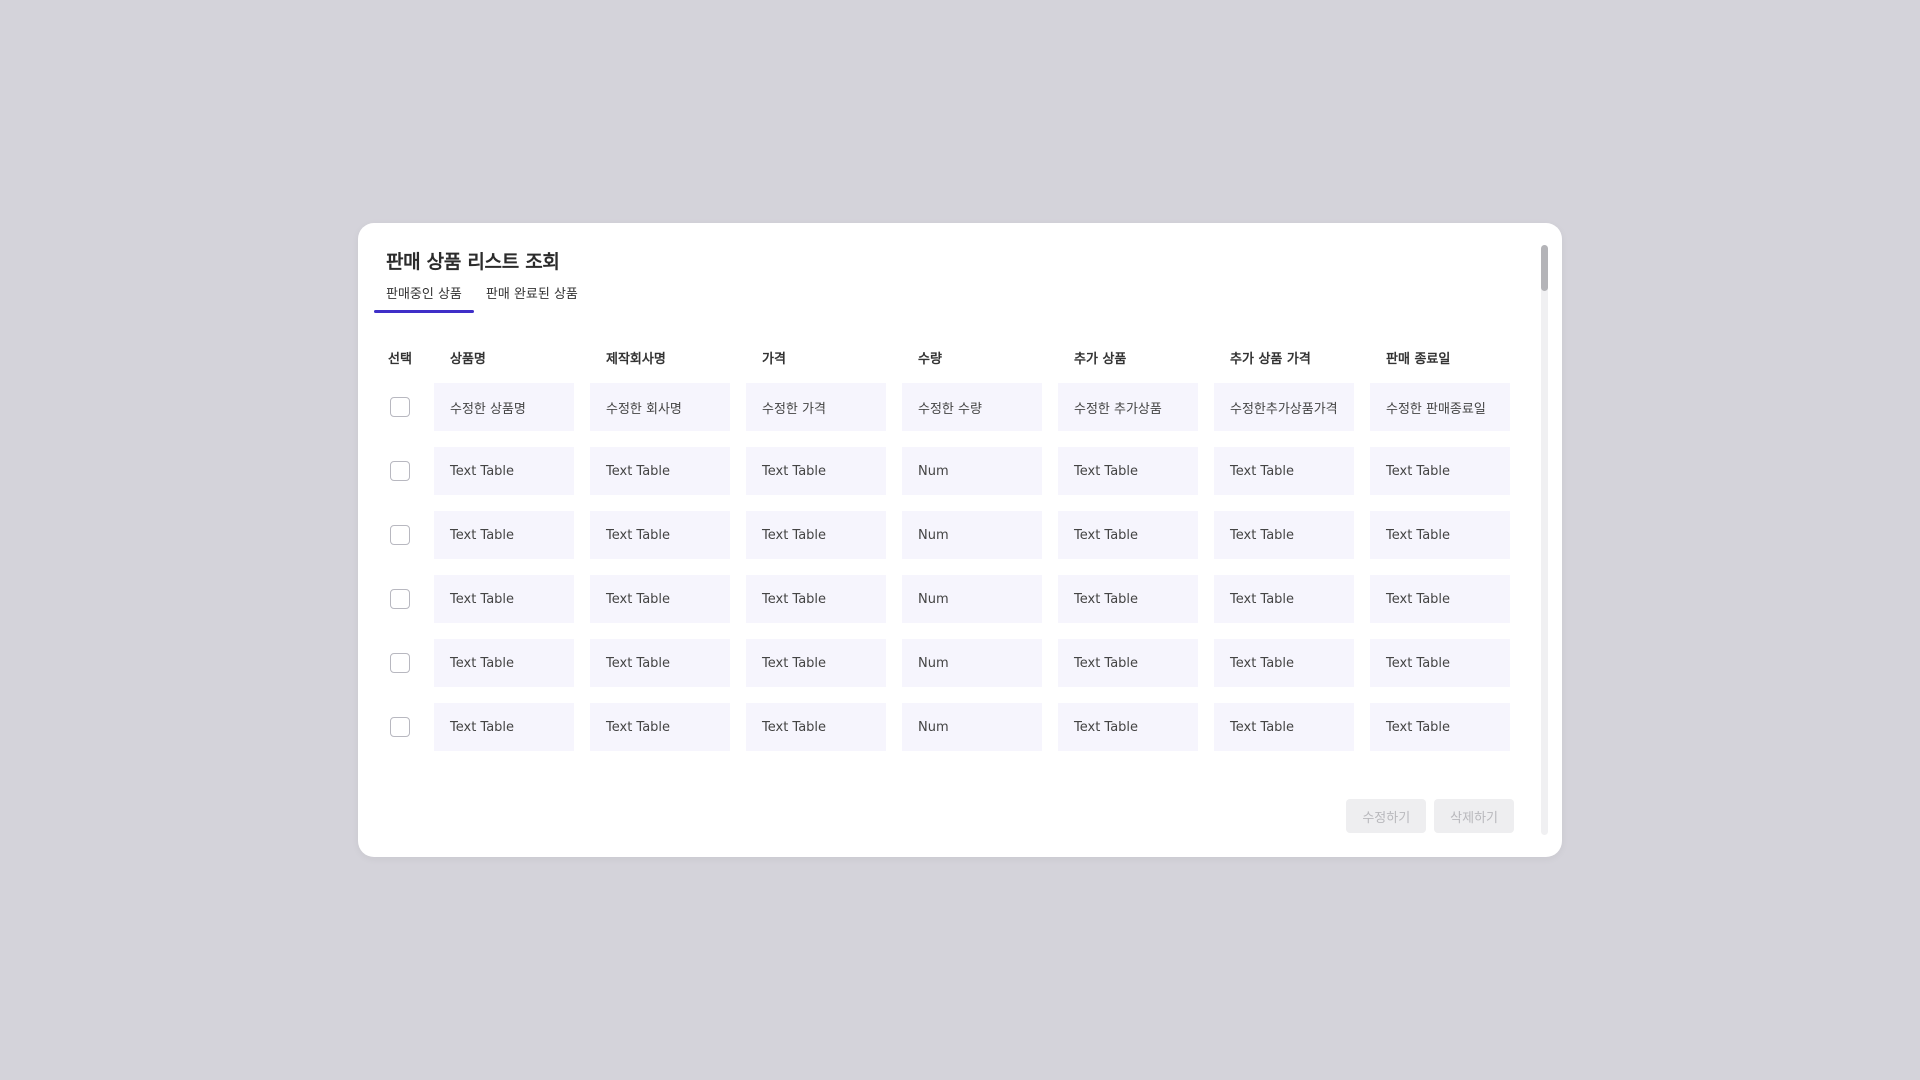 This screenshot has height=1080, width=1920. What do you see at coordinates (1544, 540) in the screenshot?
I see `scrollbar-track` at bounding box center [1544, 540].